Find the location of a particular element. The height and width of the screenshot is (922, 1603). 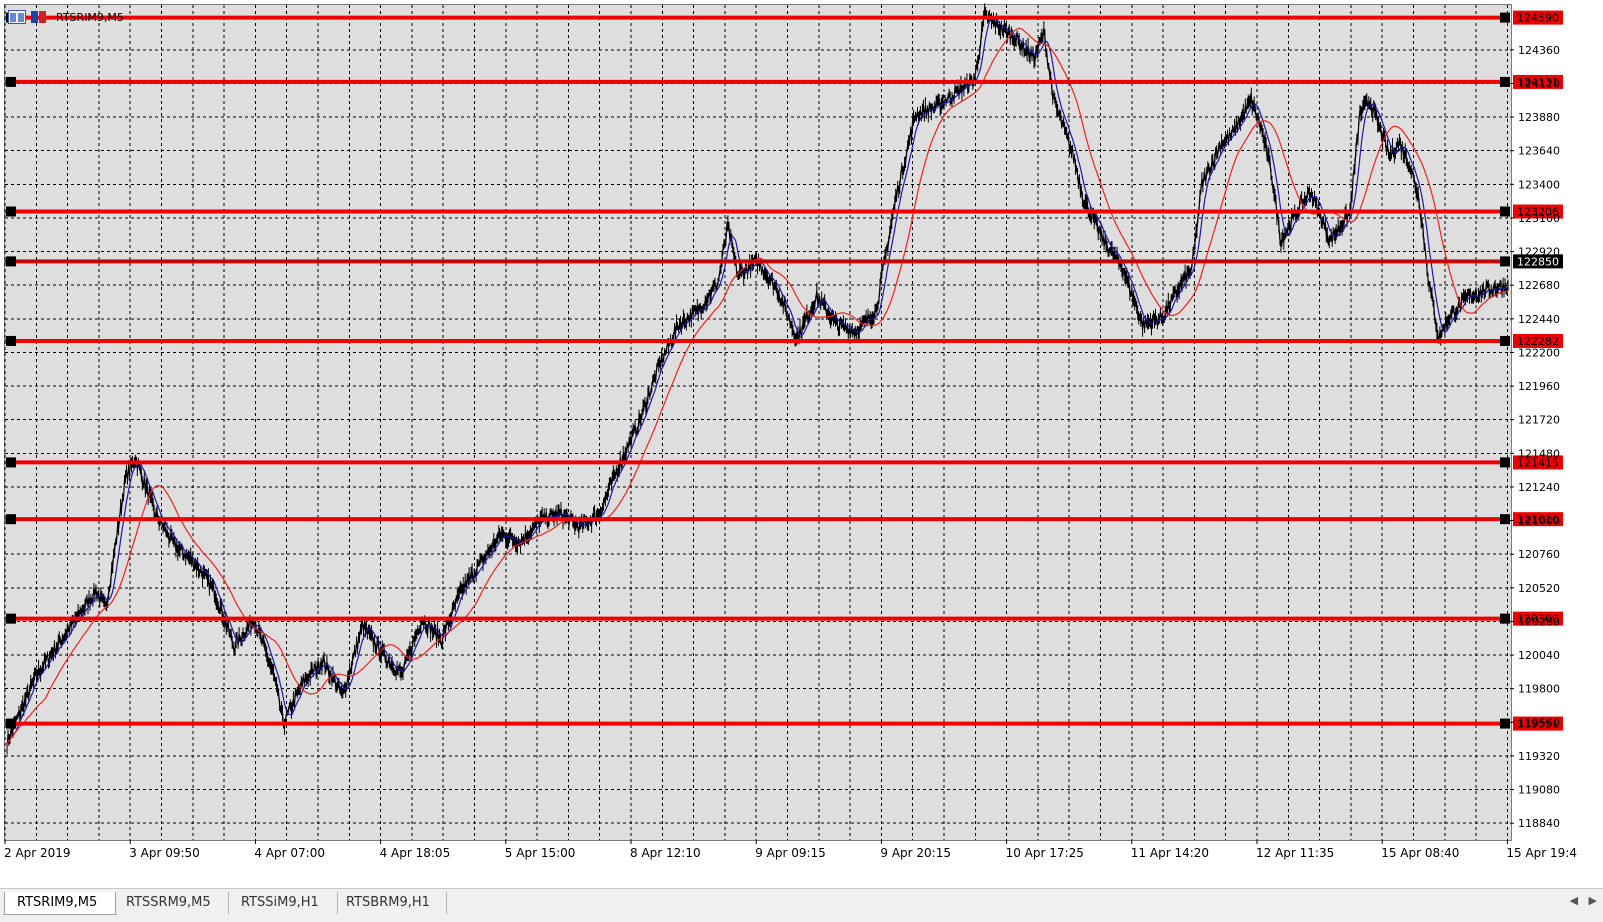

tab-rtssrm9-m5: RTSSRM9,M5 is located at coordinates (171, 903).